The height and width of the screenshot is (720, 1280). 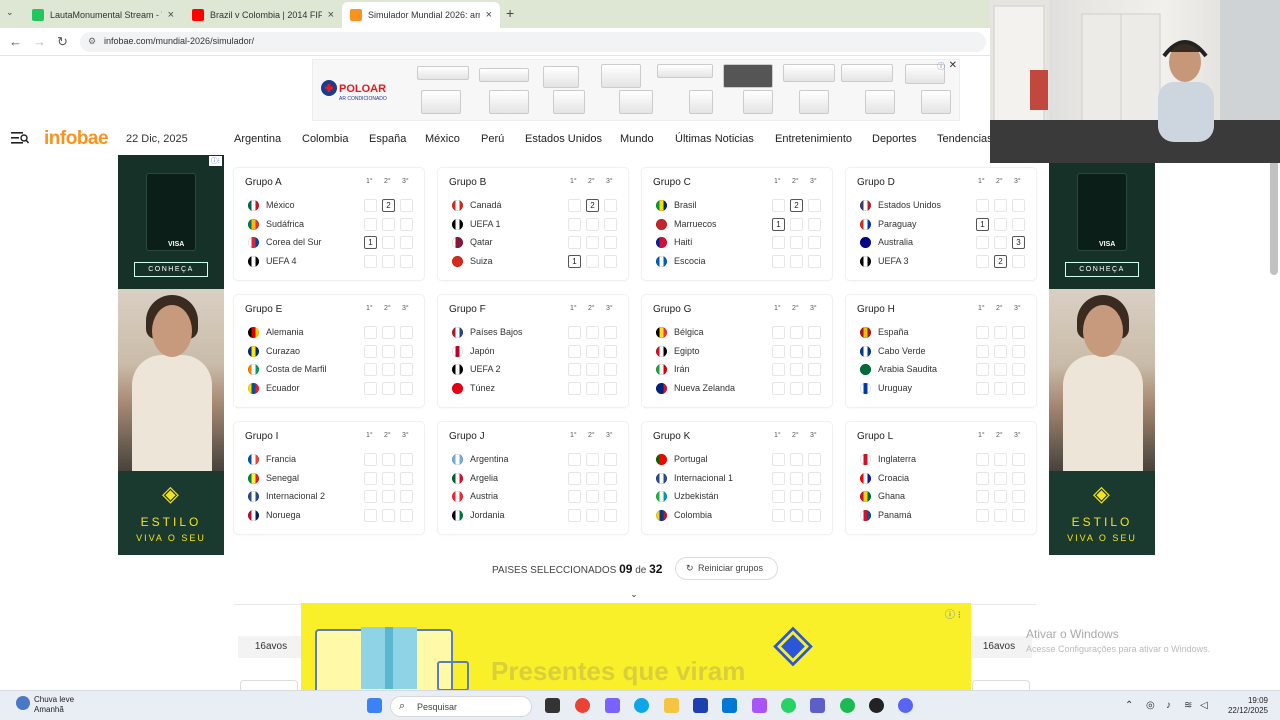 I want to click on reload-icon: ↻, so click(x=62, y=42).